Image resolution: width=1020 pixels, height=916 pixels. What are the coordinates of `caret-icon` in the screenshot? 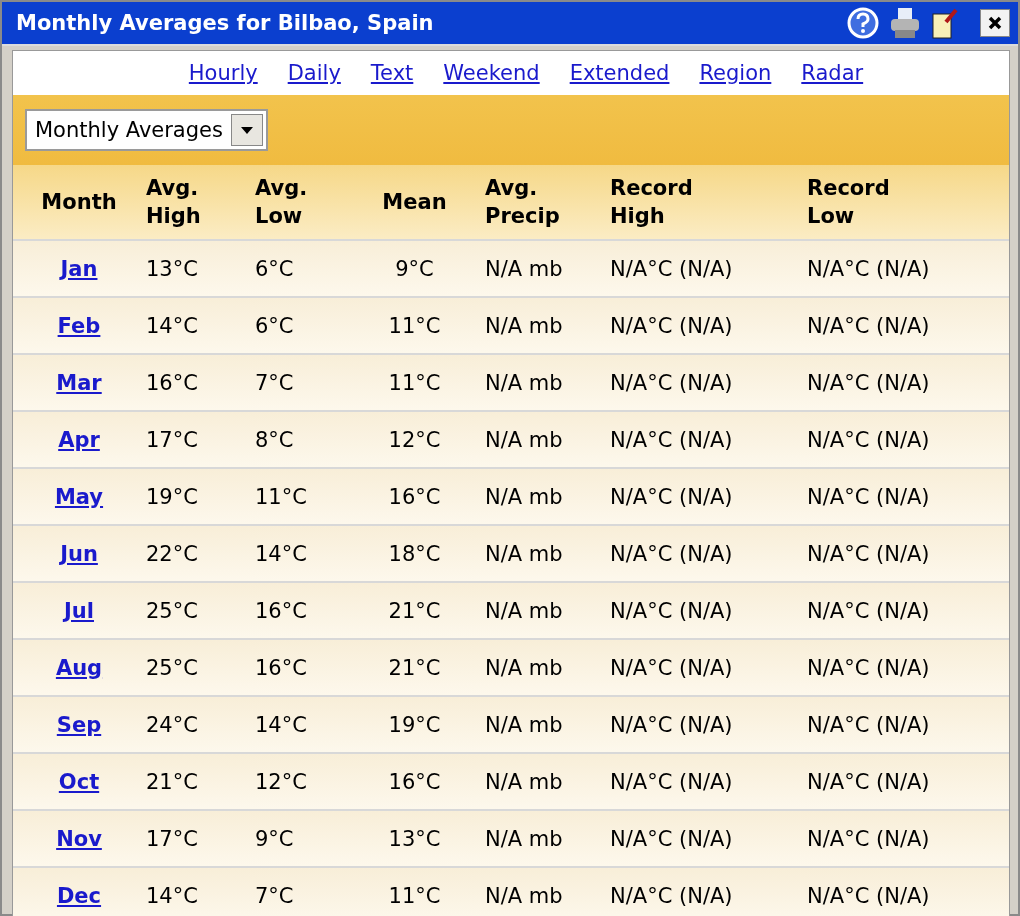 It's located at (246, 130).